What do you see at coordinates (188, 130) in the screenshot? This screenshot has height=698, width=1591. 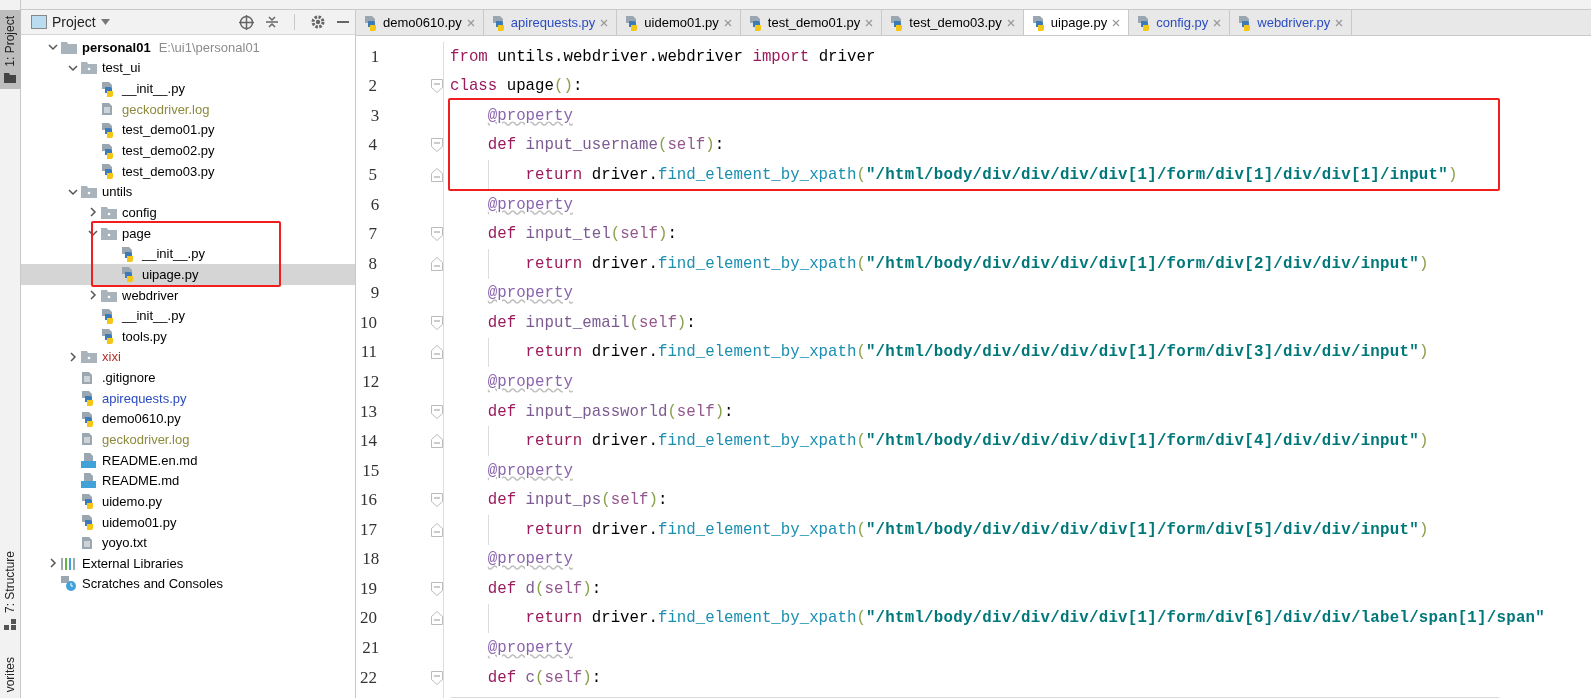 I see `tree-item: test_demo01.py` at bounding box center [188, 130].